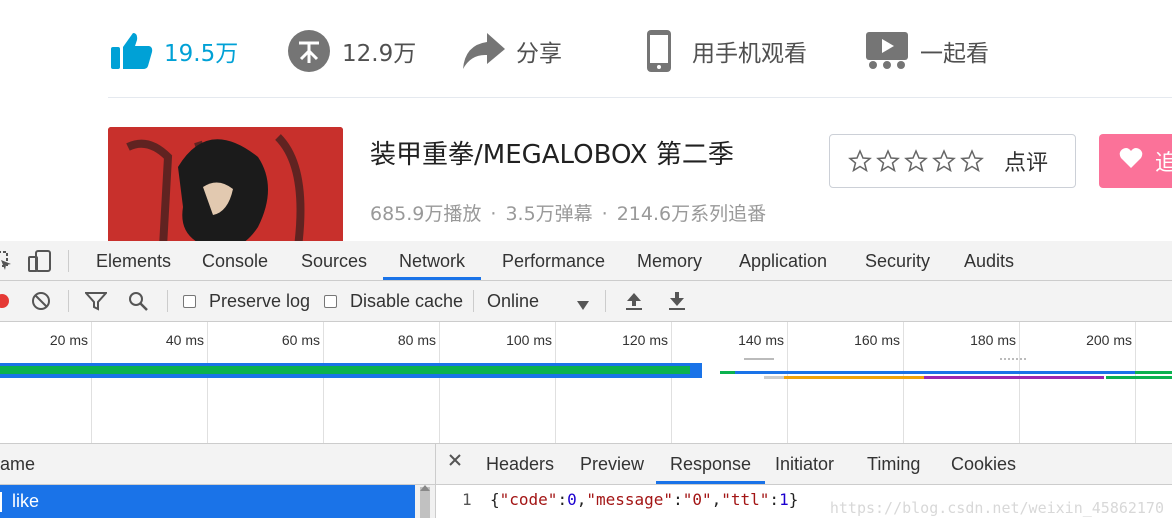 The height and width of the screenshot is (518, 1172). I want to click on rate-button: 点评, so click(952, 161).